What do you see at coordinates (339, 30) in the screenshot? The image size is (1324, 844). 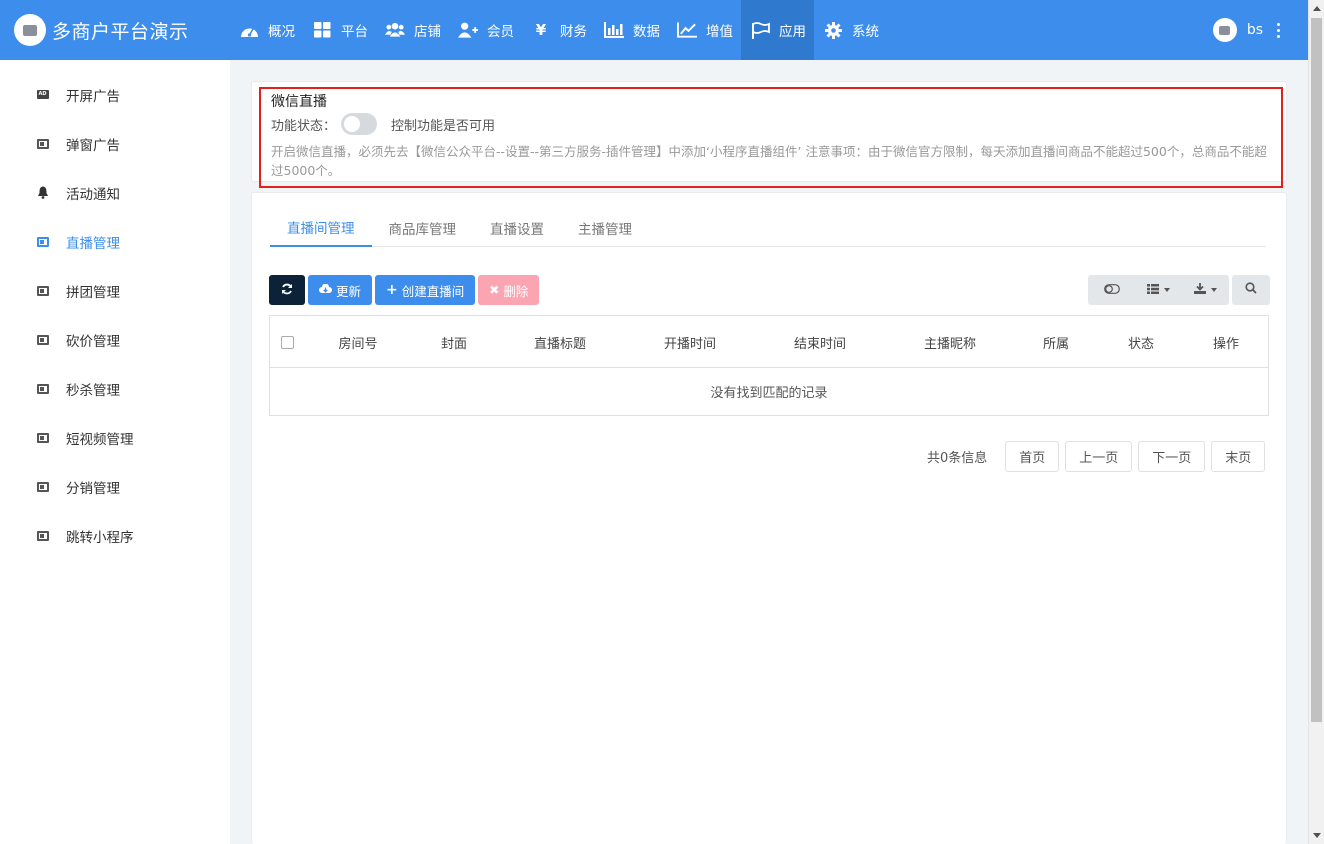 I see `nav-item-platform: 平台` at bounding box center [339, 30].